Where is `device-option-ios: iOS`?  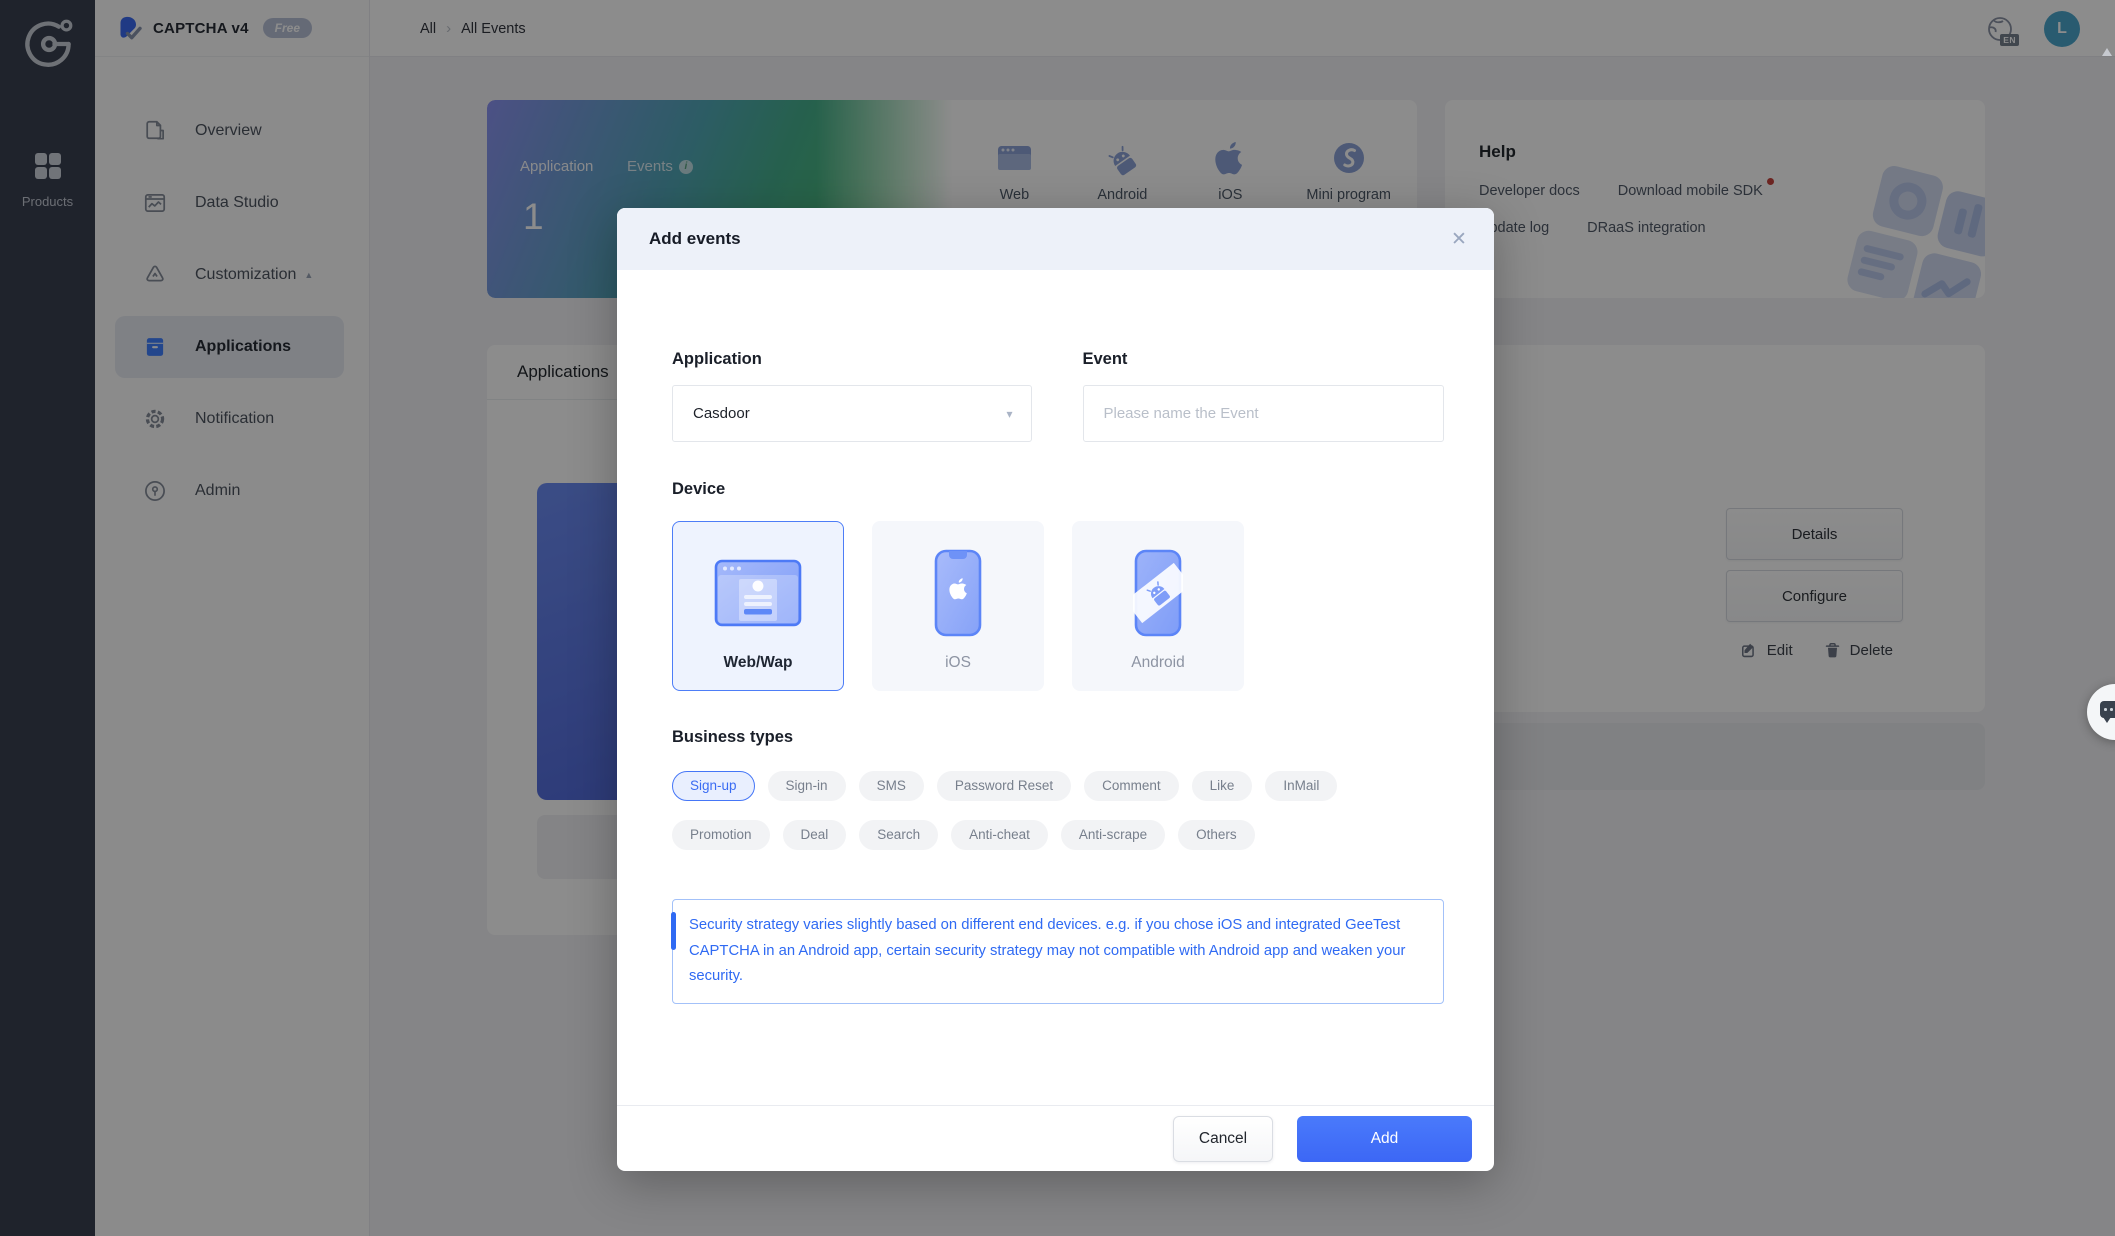 device-option-ios: iOS is located at coordinates (958, 606).